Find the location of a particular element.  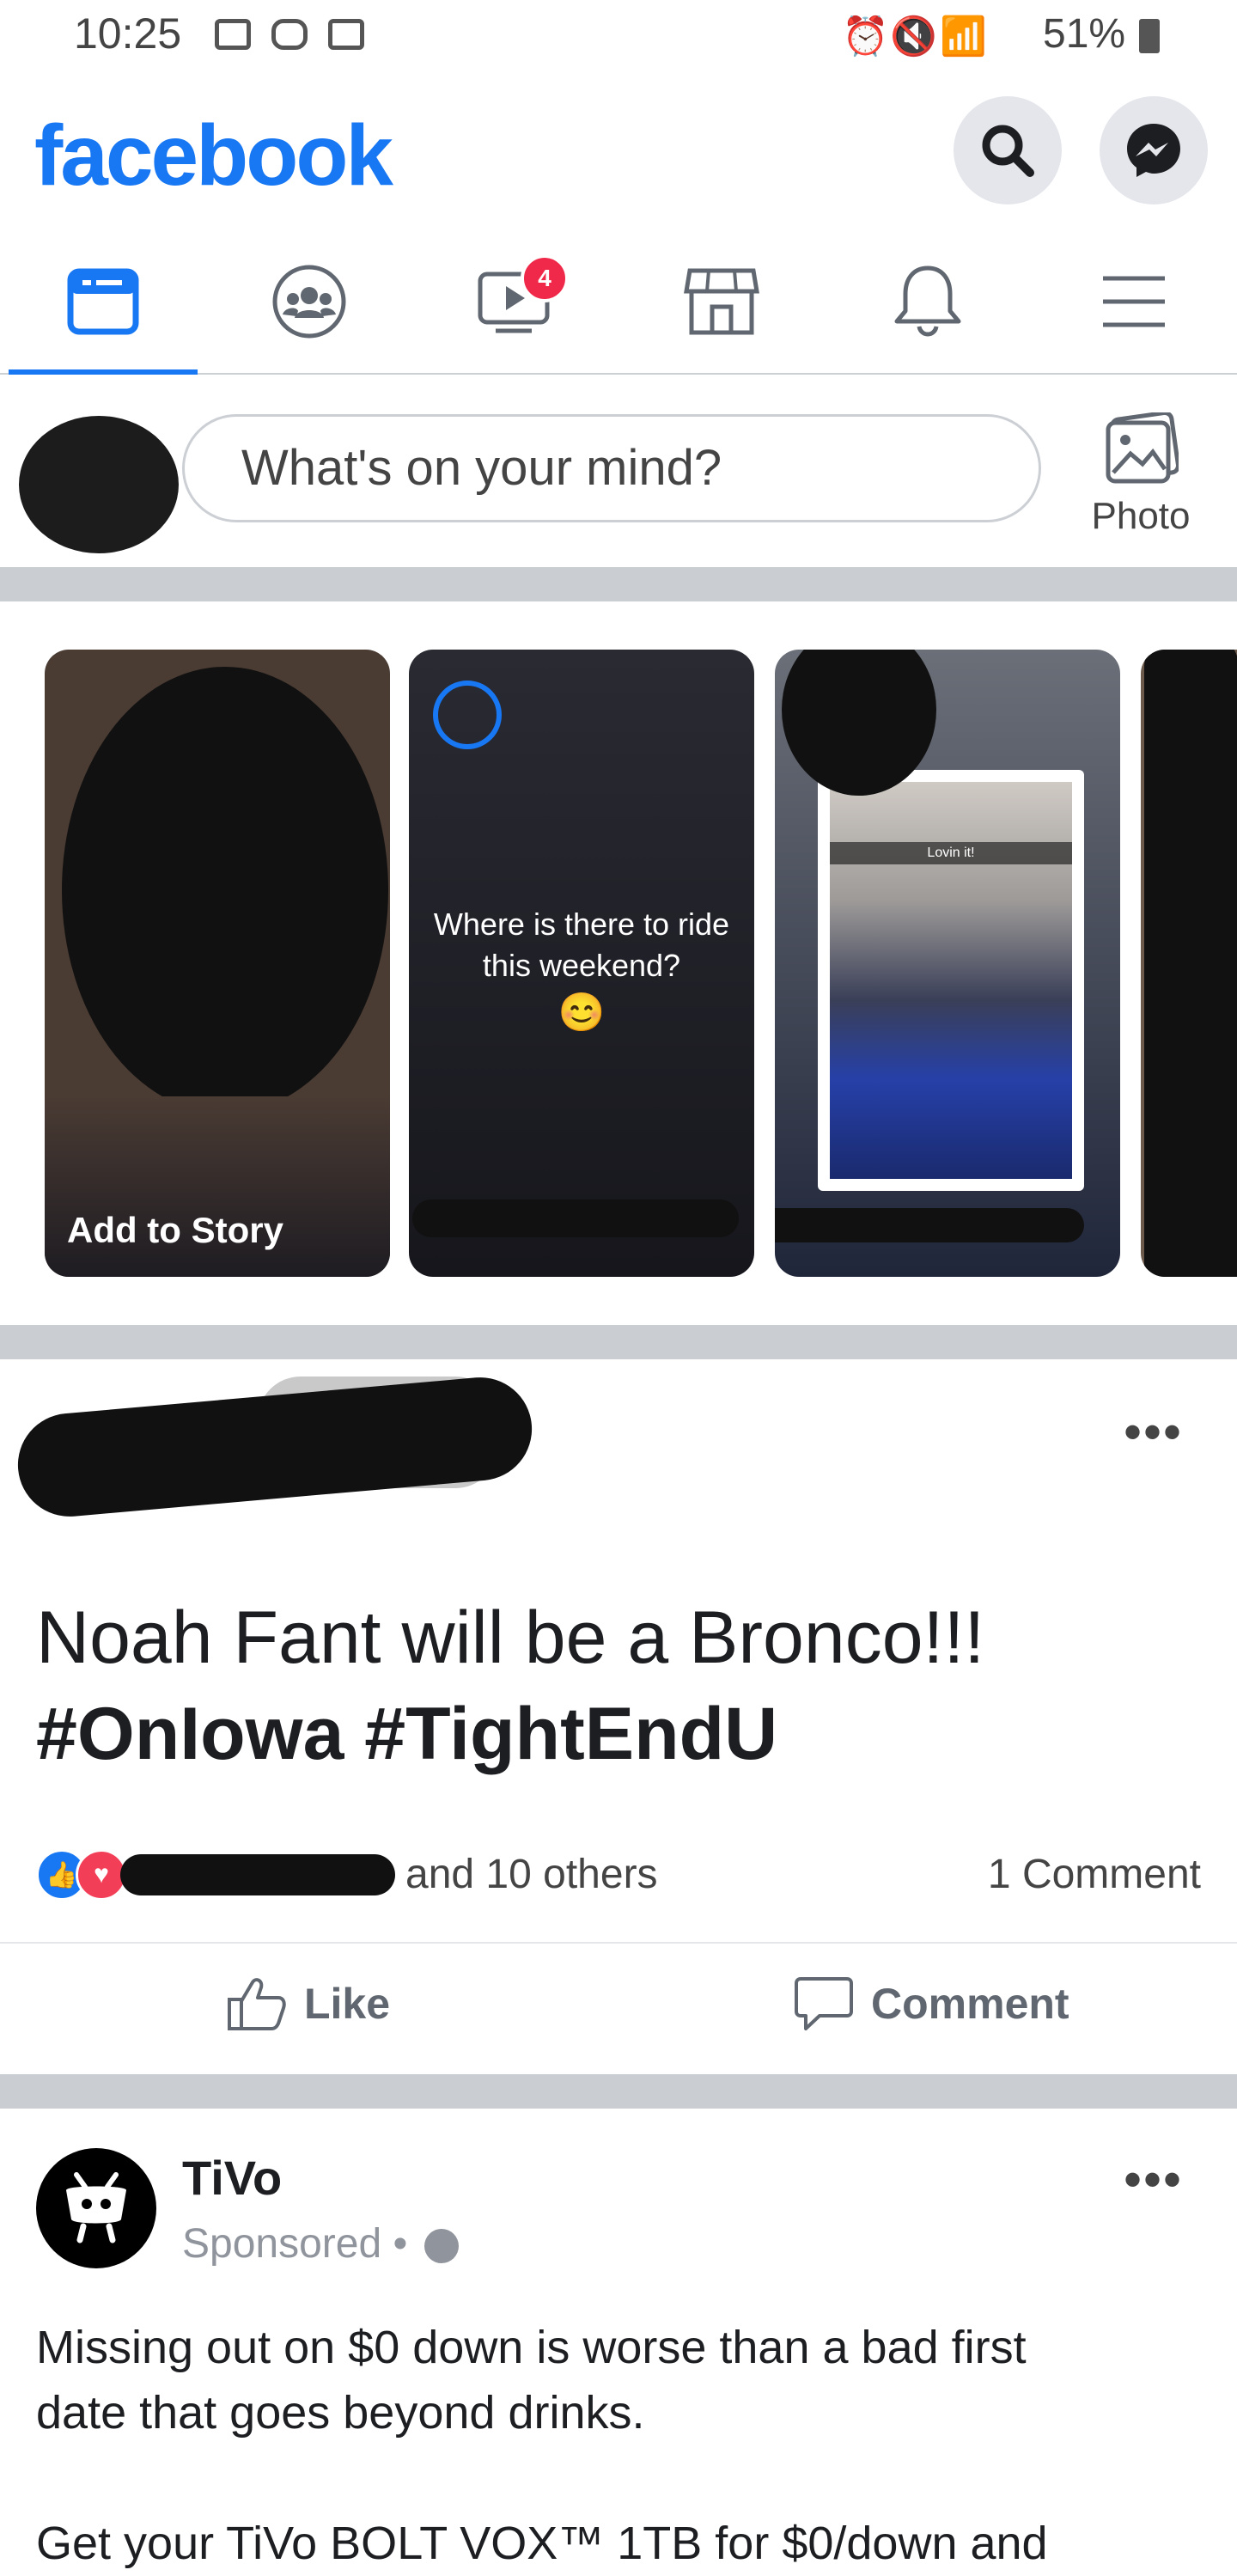

tab-menu is located at coordinates (1134, 301).